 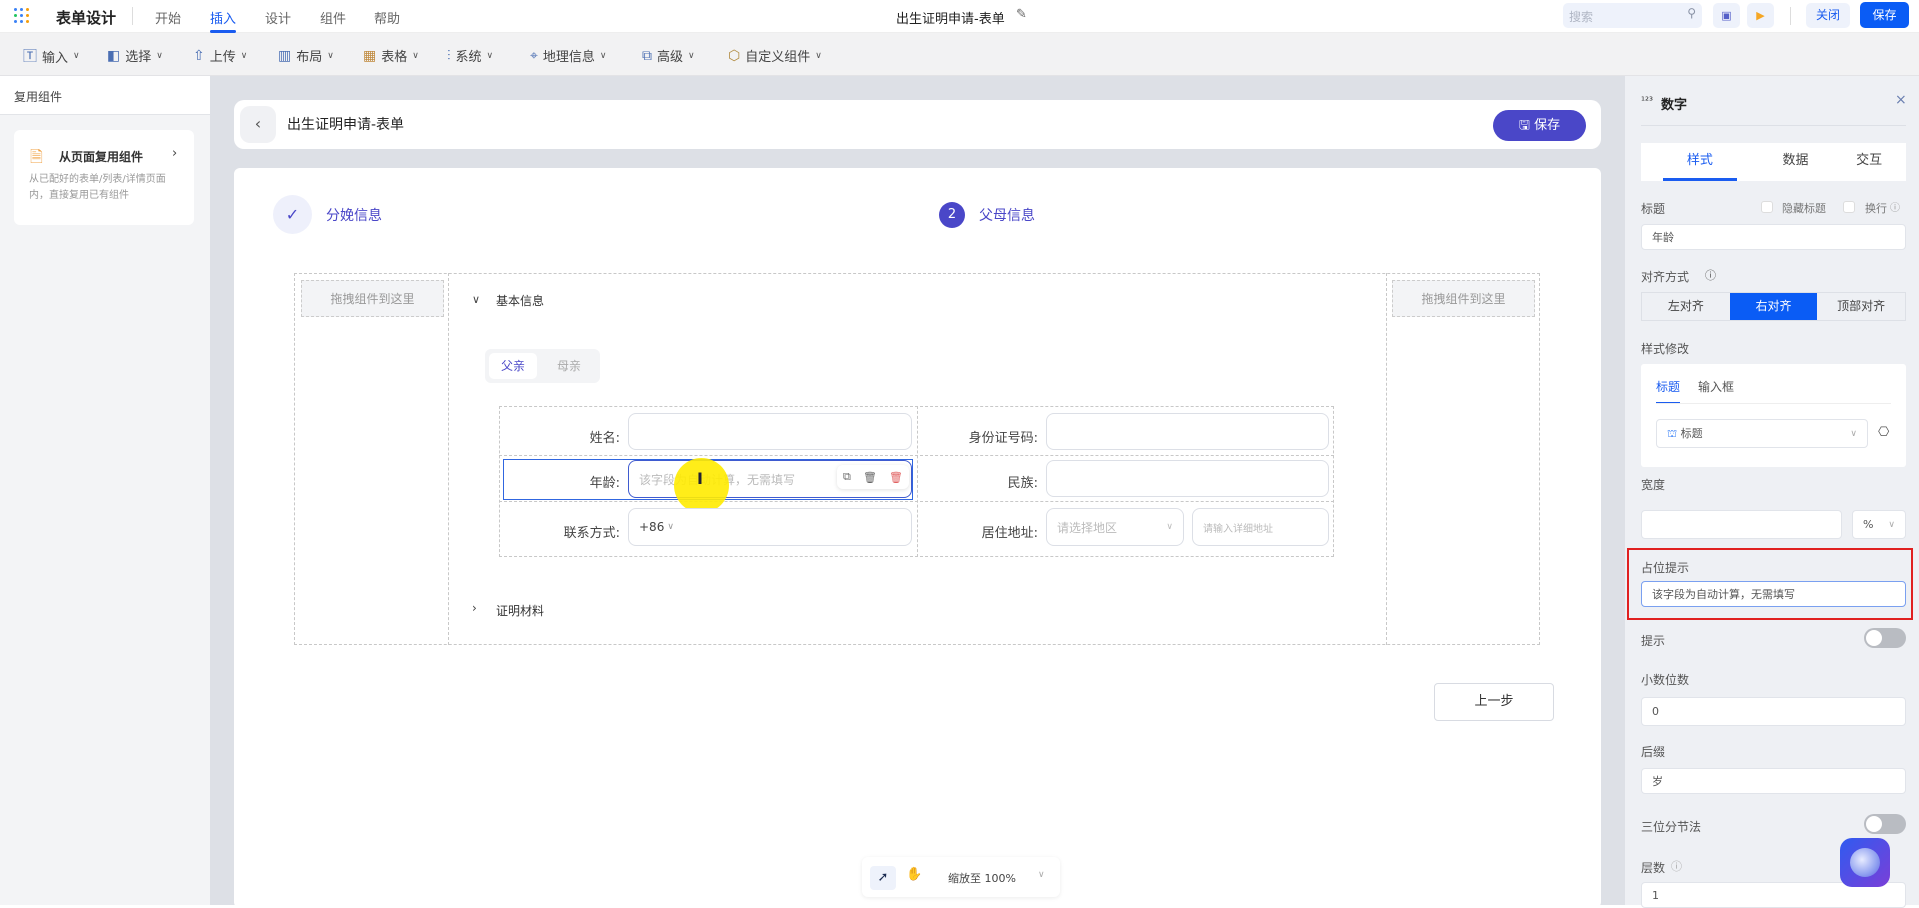 I want to click on hint-label: 提示, so click(x=1653, y=641).